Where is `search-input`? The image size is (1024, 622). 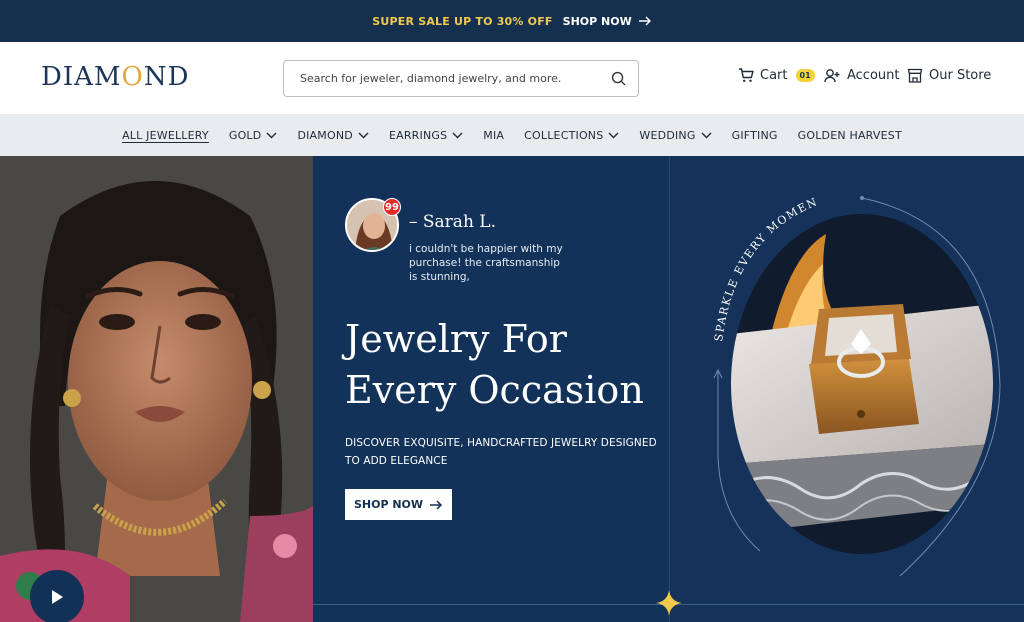
search-input is located at coordinates (455, 78).